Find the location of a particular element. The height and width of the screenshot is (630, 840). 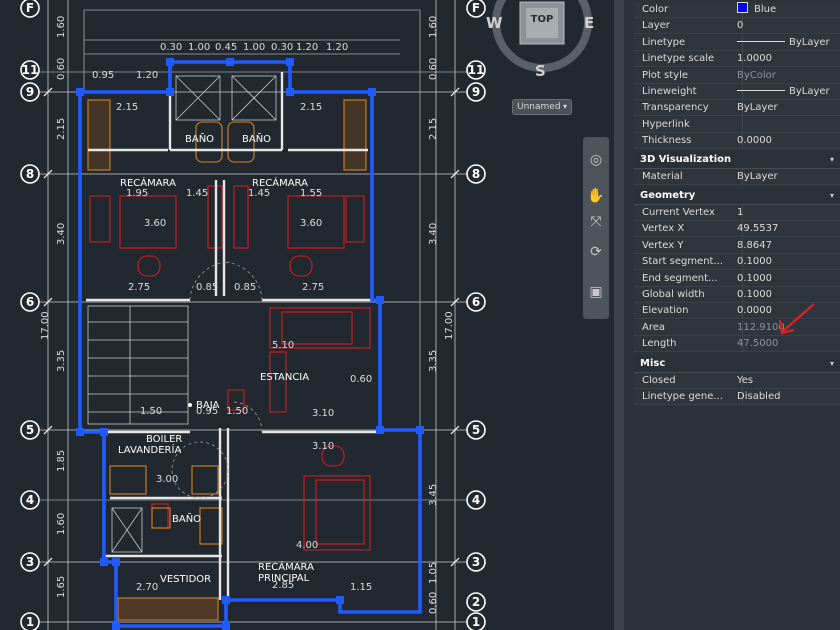

property-value: 0 is located at coordinates (787, 26).